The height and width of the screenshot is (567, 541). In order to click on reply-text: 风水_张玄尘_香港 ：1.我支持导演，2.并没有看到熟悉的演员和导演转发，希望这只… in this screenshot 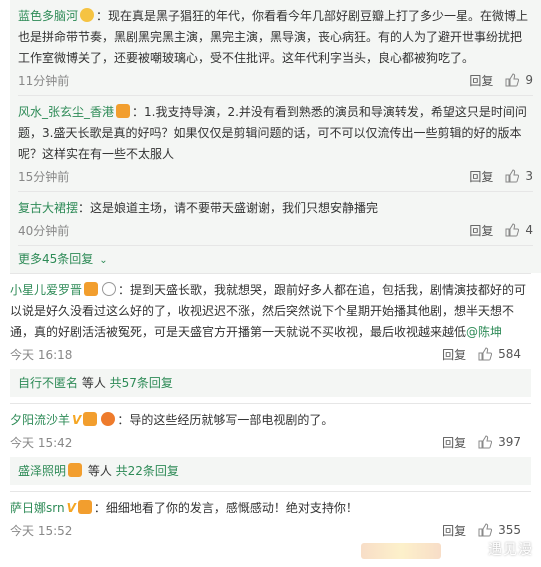, I will do `click(275, 133)`.